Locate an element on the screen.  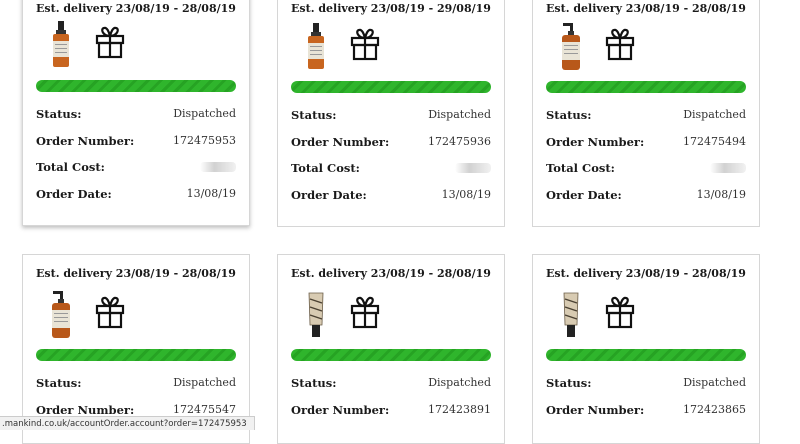
order-number-row: Order Number: 172423865 is located at coordinates (646, 410).